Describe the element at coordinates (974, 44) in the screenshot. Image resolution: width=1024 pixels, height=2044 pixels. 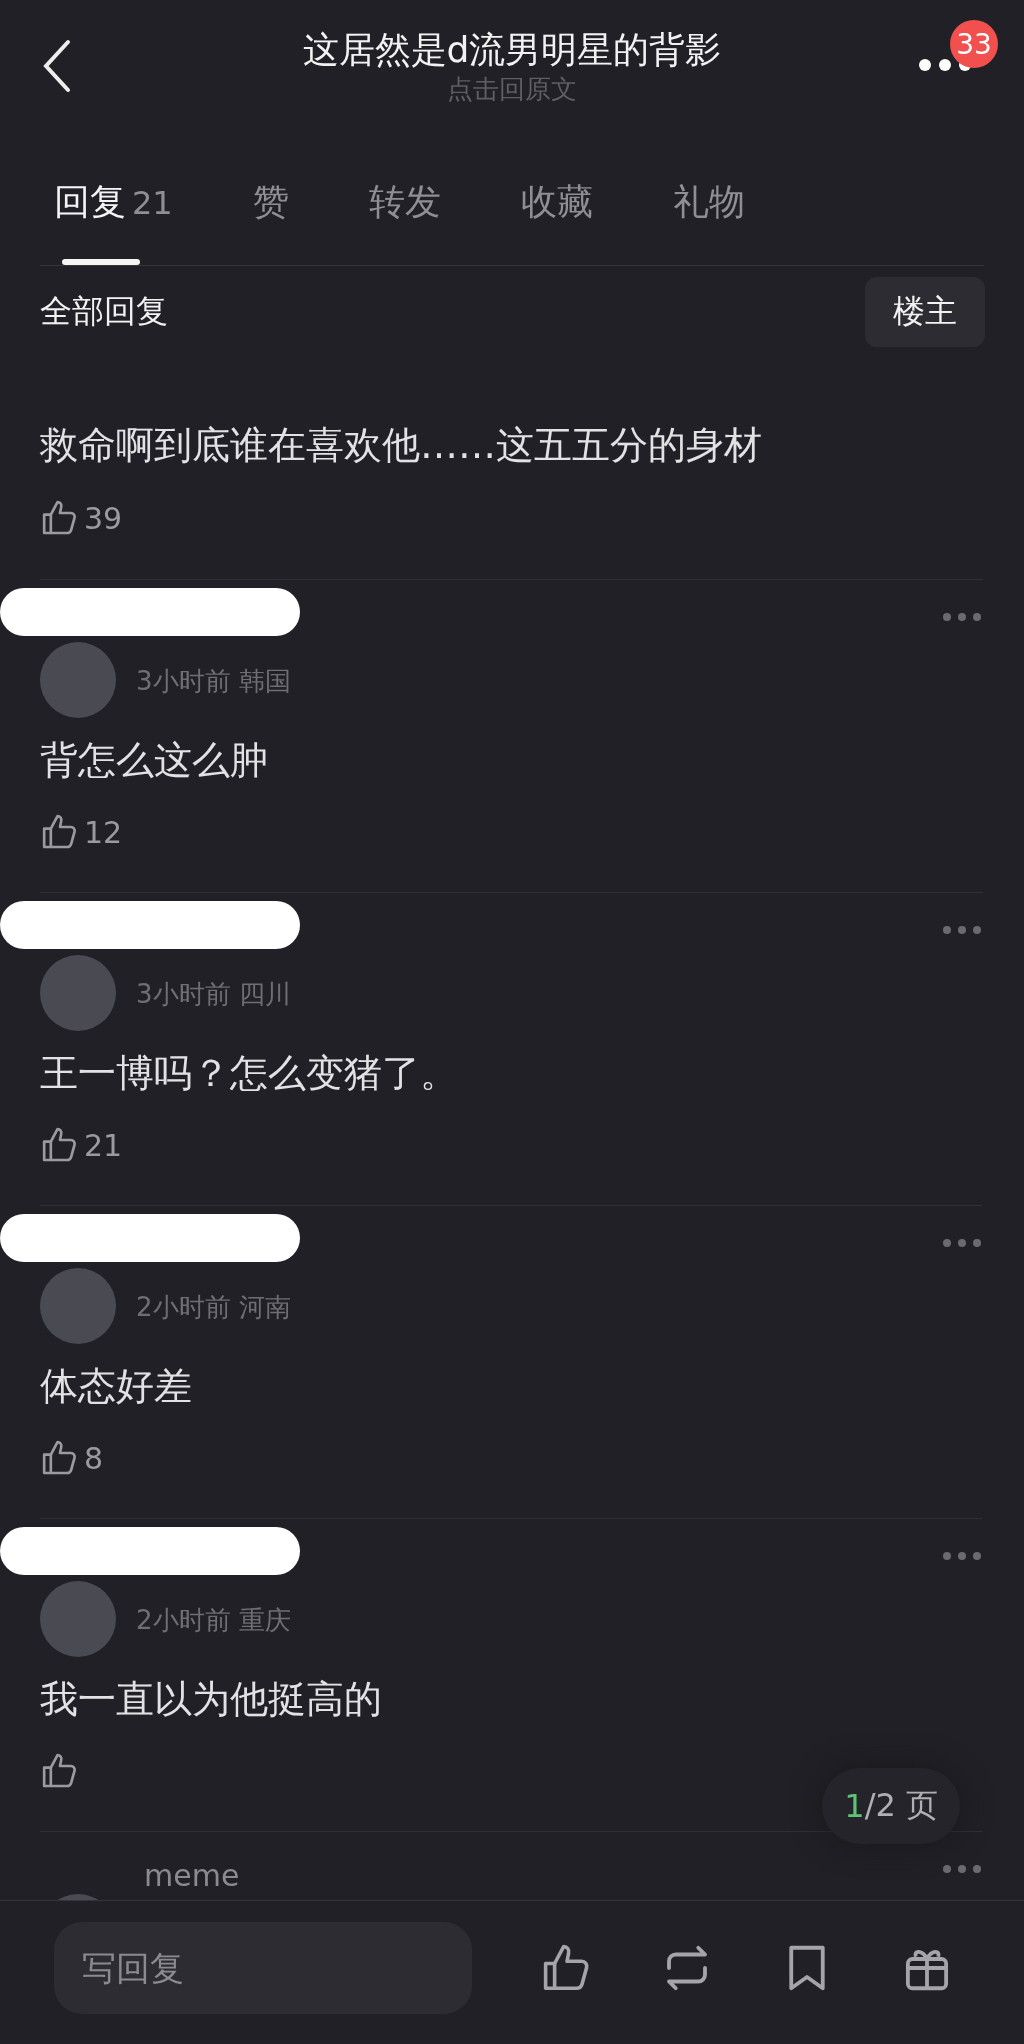
I see `notification-badge: 33` at that location.